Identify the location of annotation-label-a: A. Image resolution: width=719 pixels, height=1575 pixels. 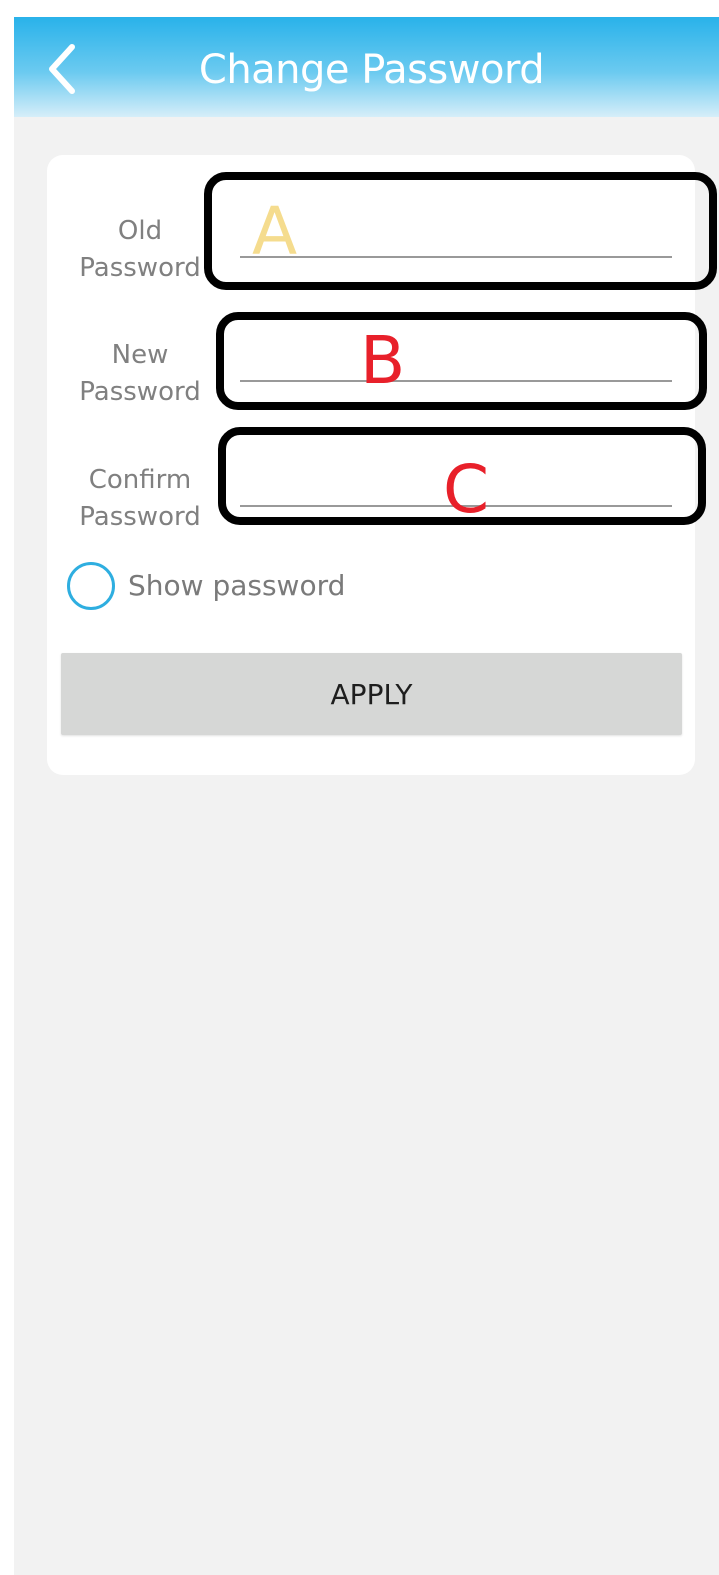
(275, 231).